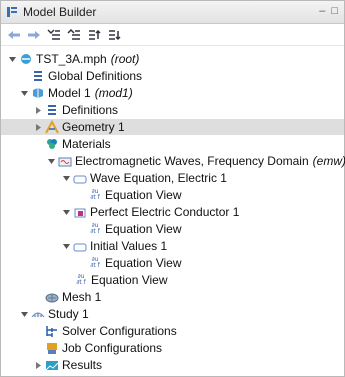 The height and width of the screenshot is (377, 345). I want to click on show-icon, so click(54, 35).